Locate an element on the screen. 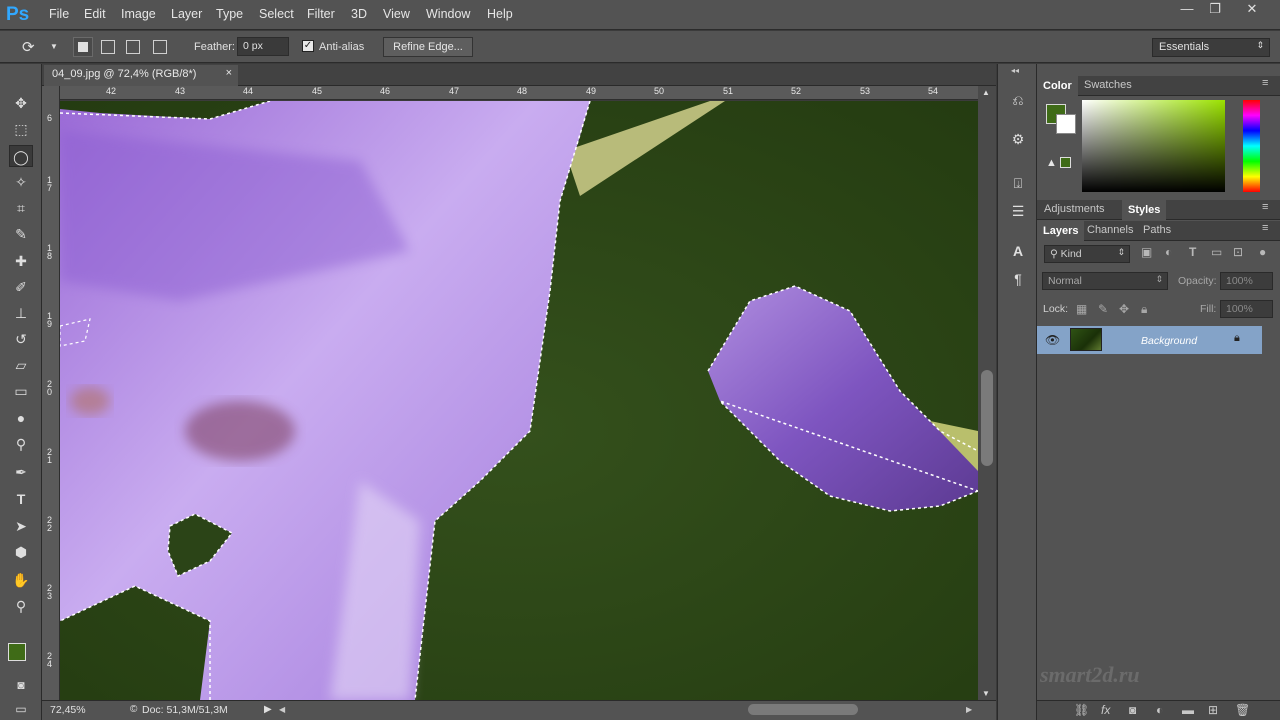  web-safe-color-icon is located at coordinates (1065, 162).